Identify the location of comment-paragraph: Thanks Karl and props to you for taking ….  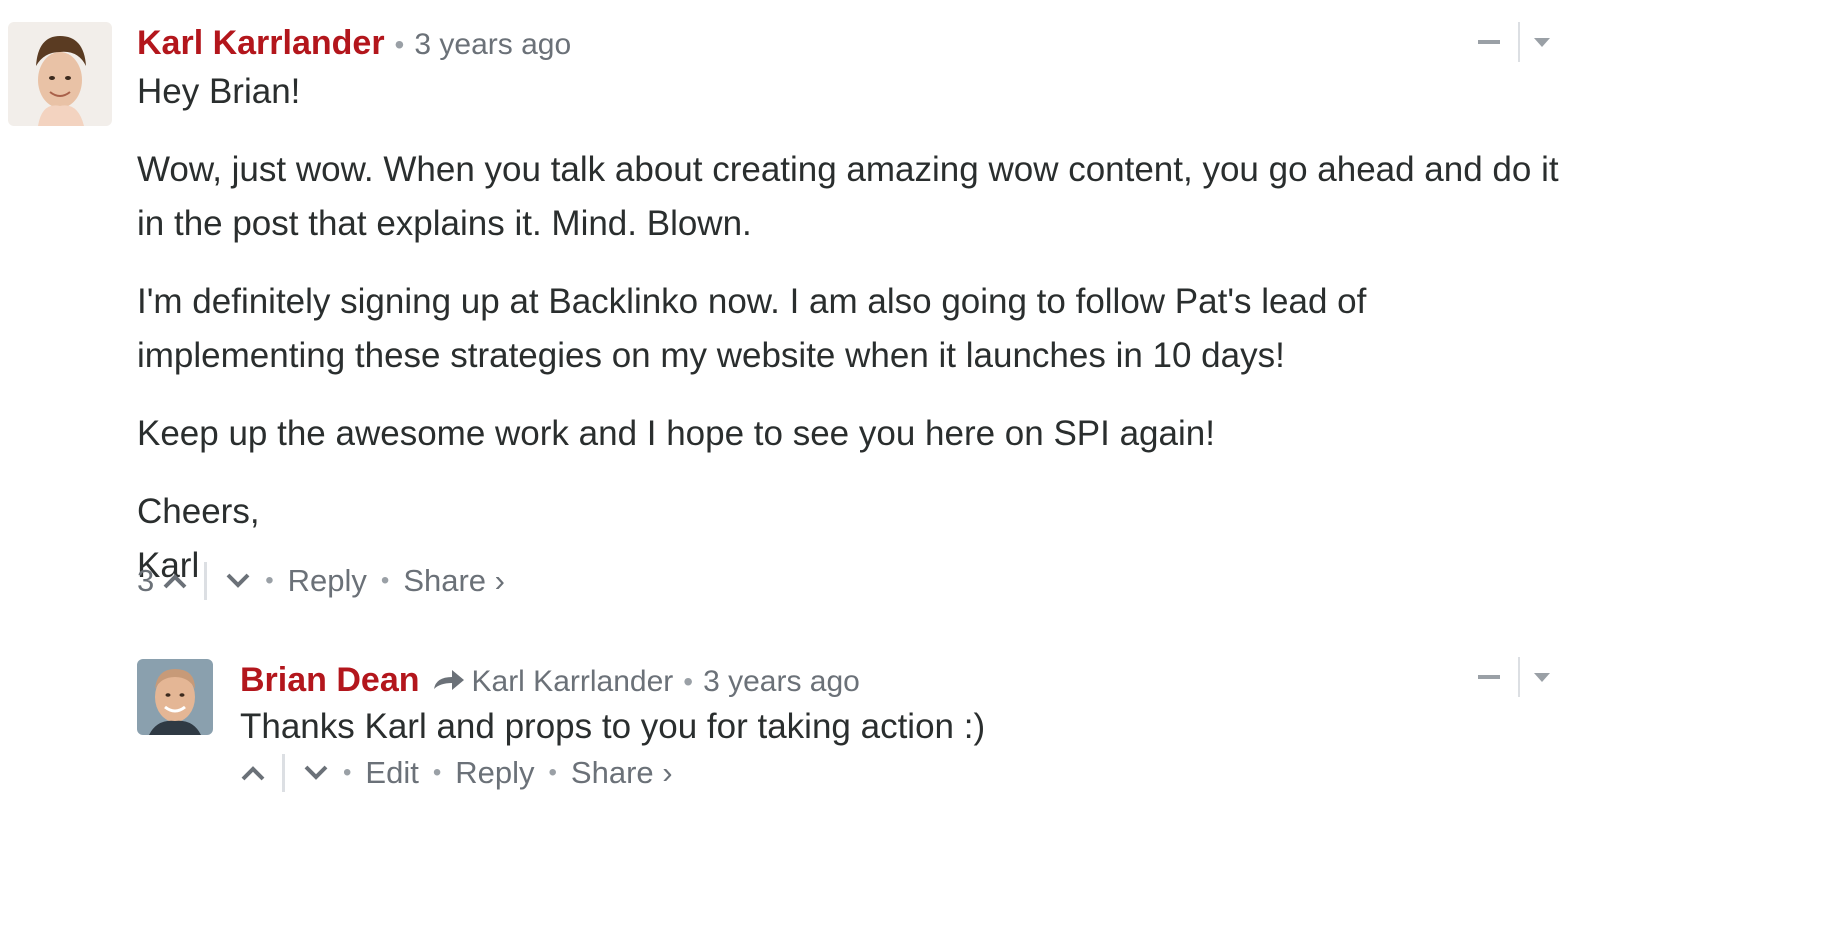
(613, 726).